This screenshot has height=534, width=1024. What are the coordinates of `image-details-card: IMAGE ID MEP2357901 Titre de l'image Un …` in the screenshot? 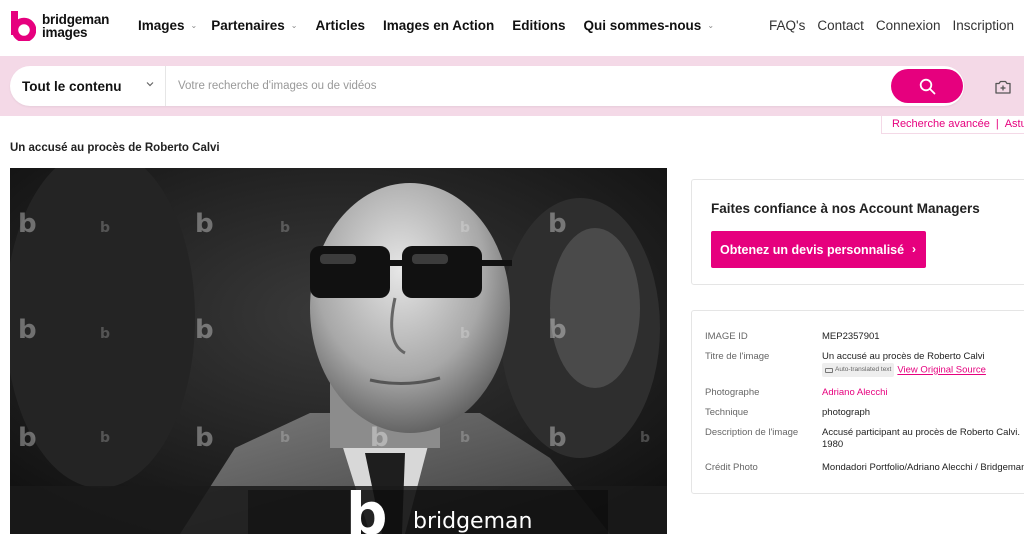 It's located at (857, 402).